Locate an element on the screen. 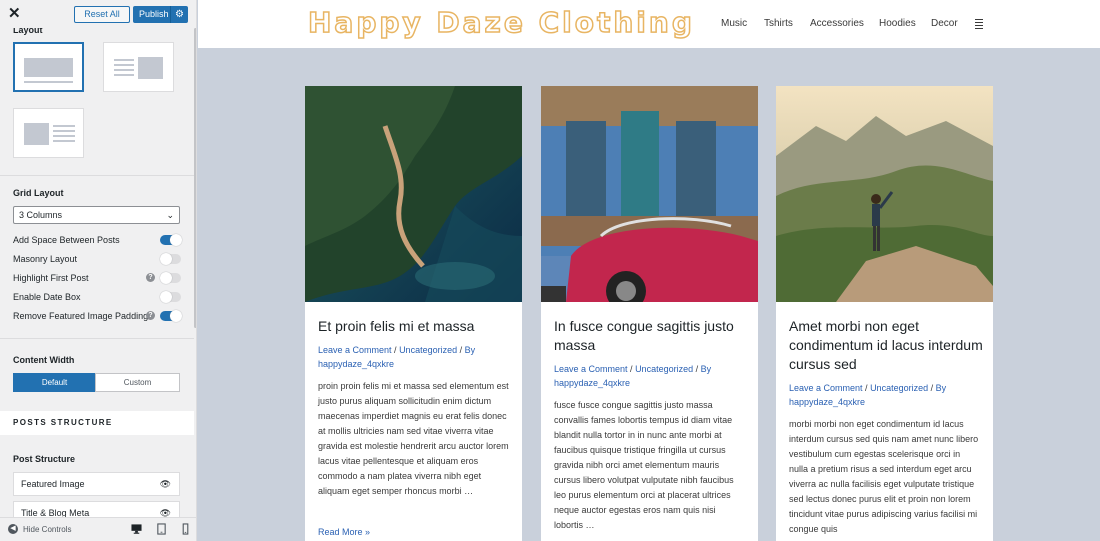  site-logo: Happy Daze Clothing is located at coordinates (501, 22).